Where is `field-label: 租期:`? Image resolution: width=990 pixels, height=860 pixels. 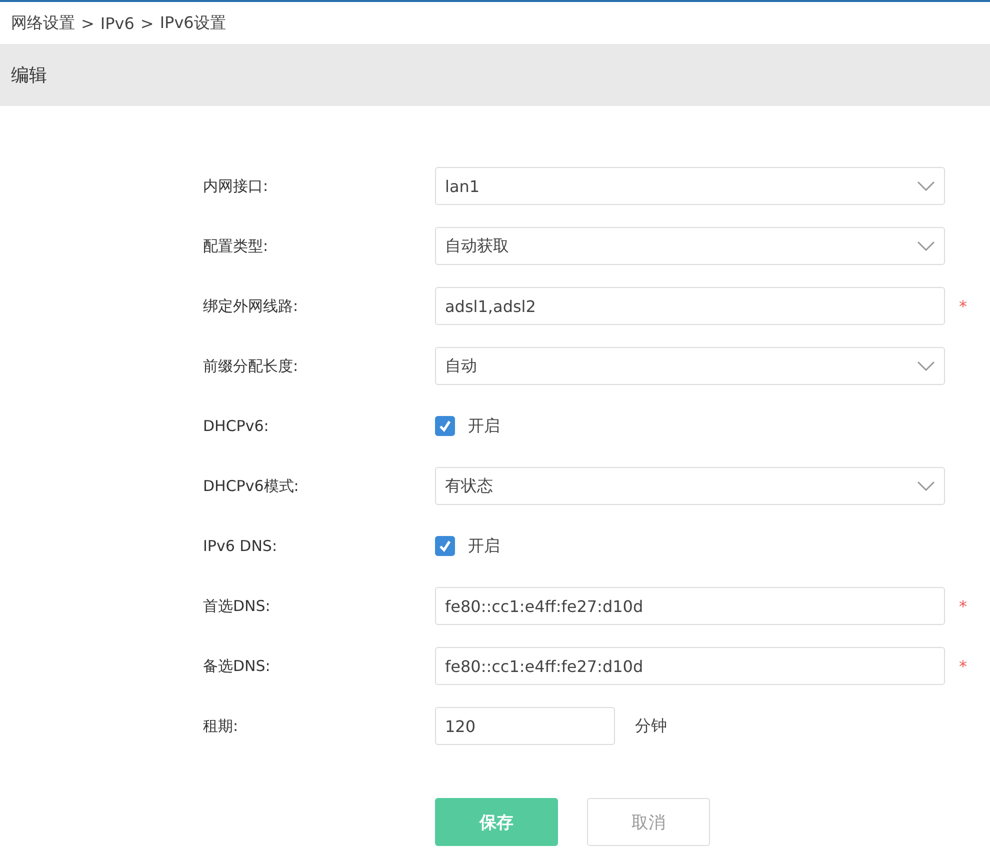
field-label: 租期: is located at coordinates (221, 726).